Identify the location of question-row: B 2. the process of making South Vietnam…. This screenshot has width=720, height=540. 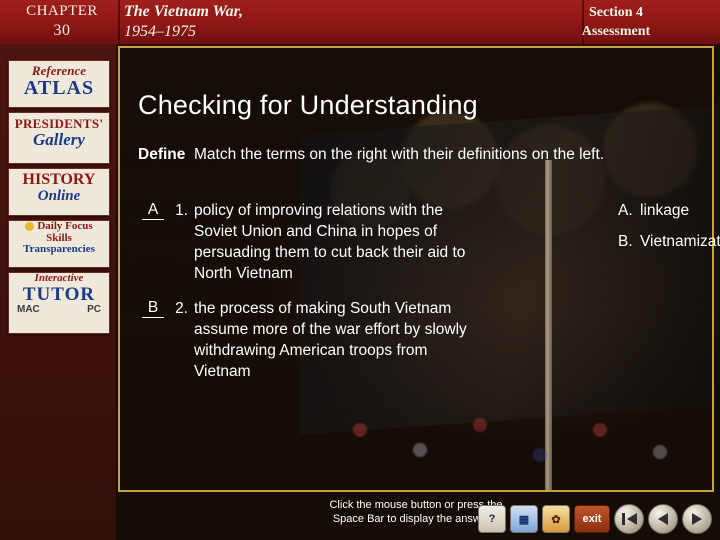
(418, 340).